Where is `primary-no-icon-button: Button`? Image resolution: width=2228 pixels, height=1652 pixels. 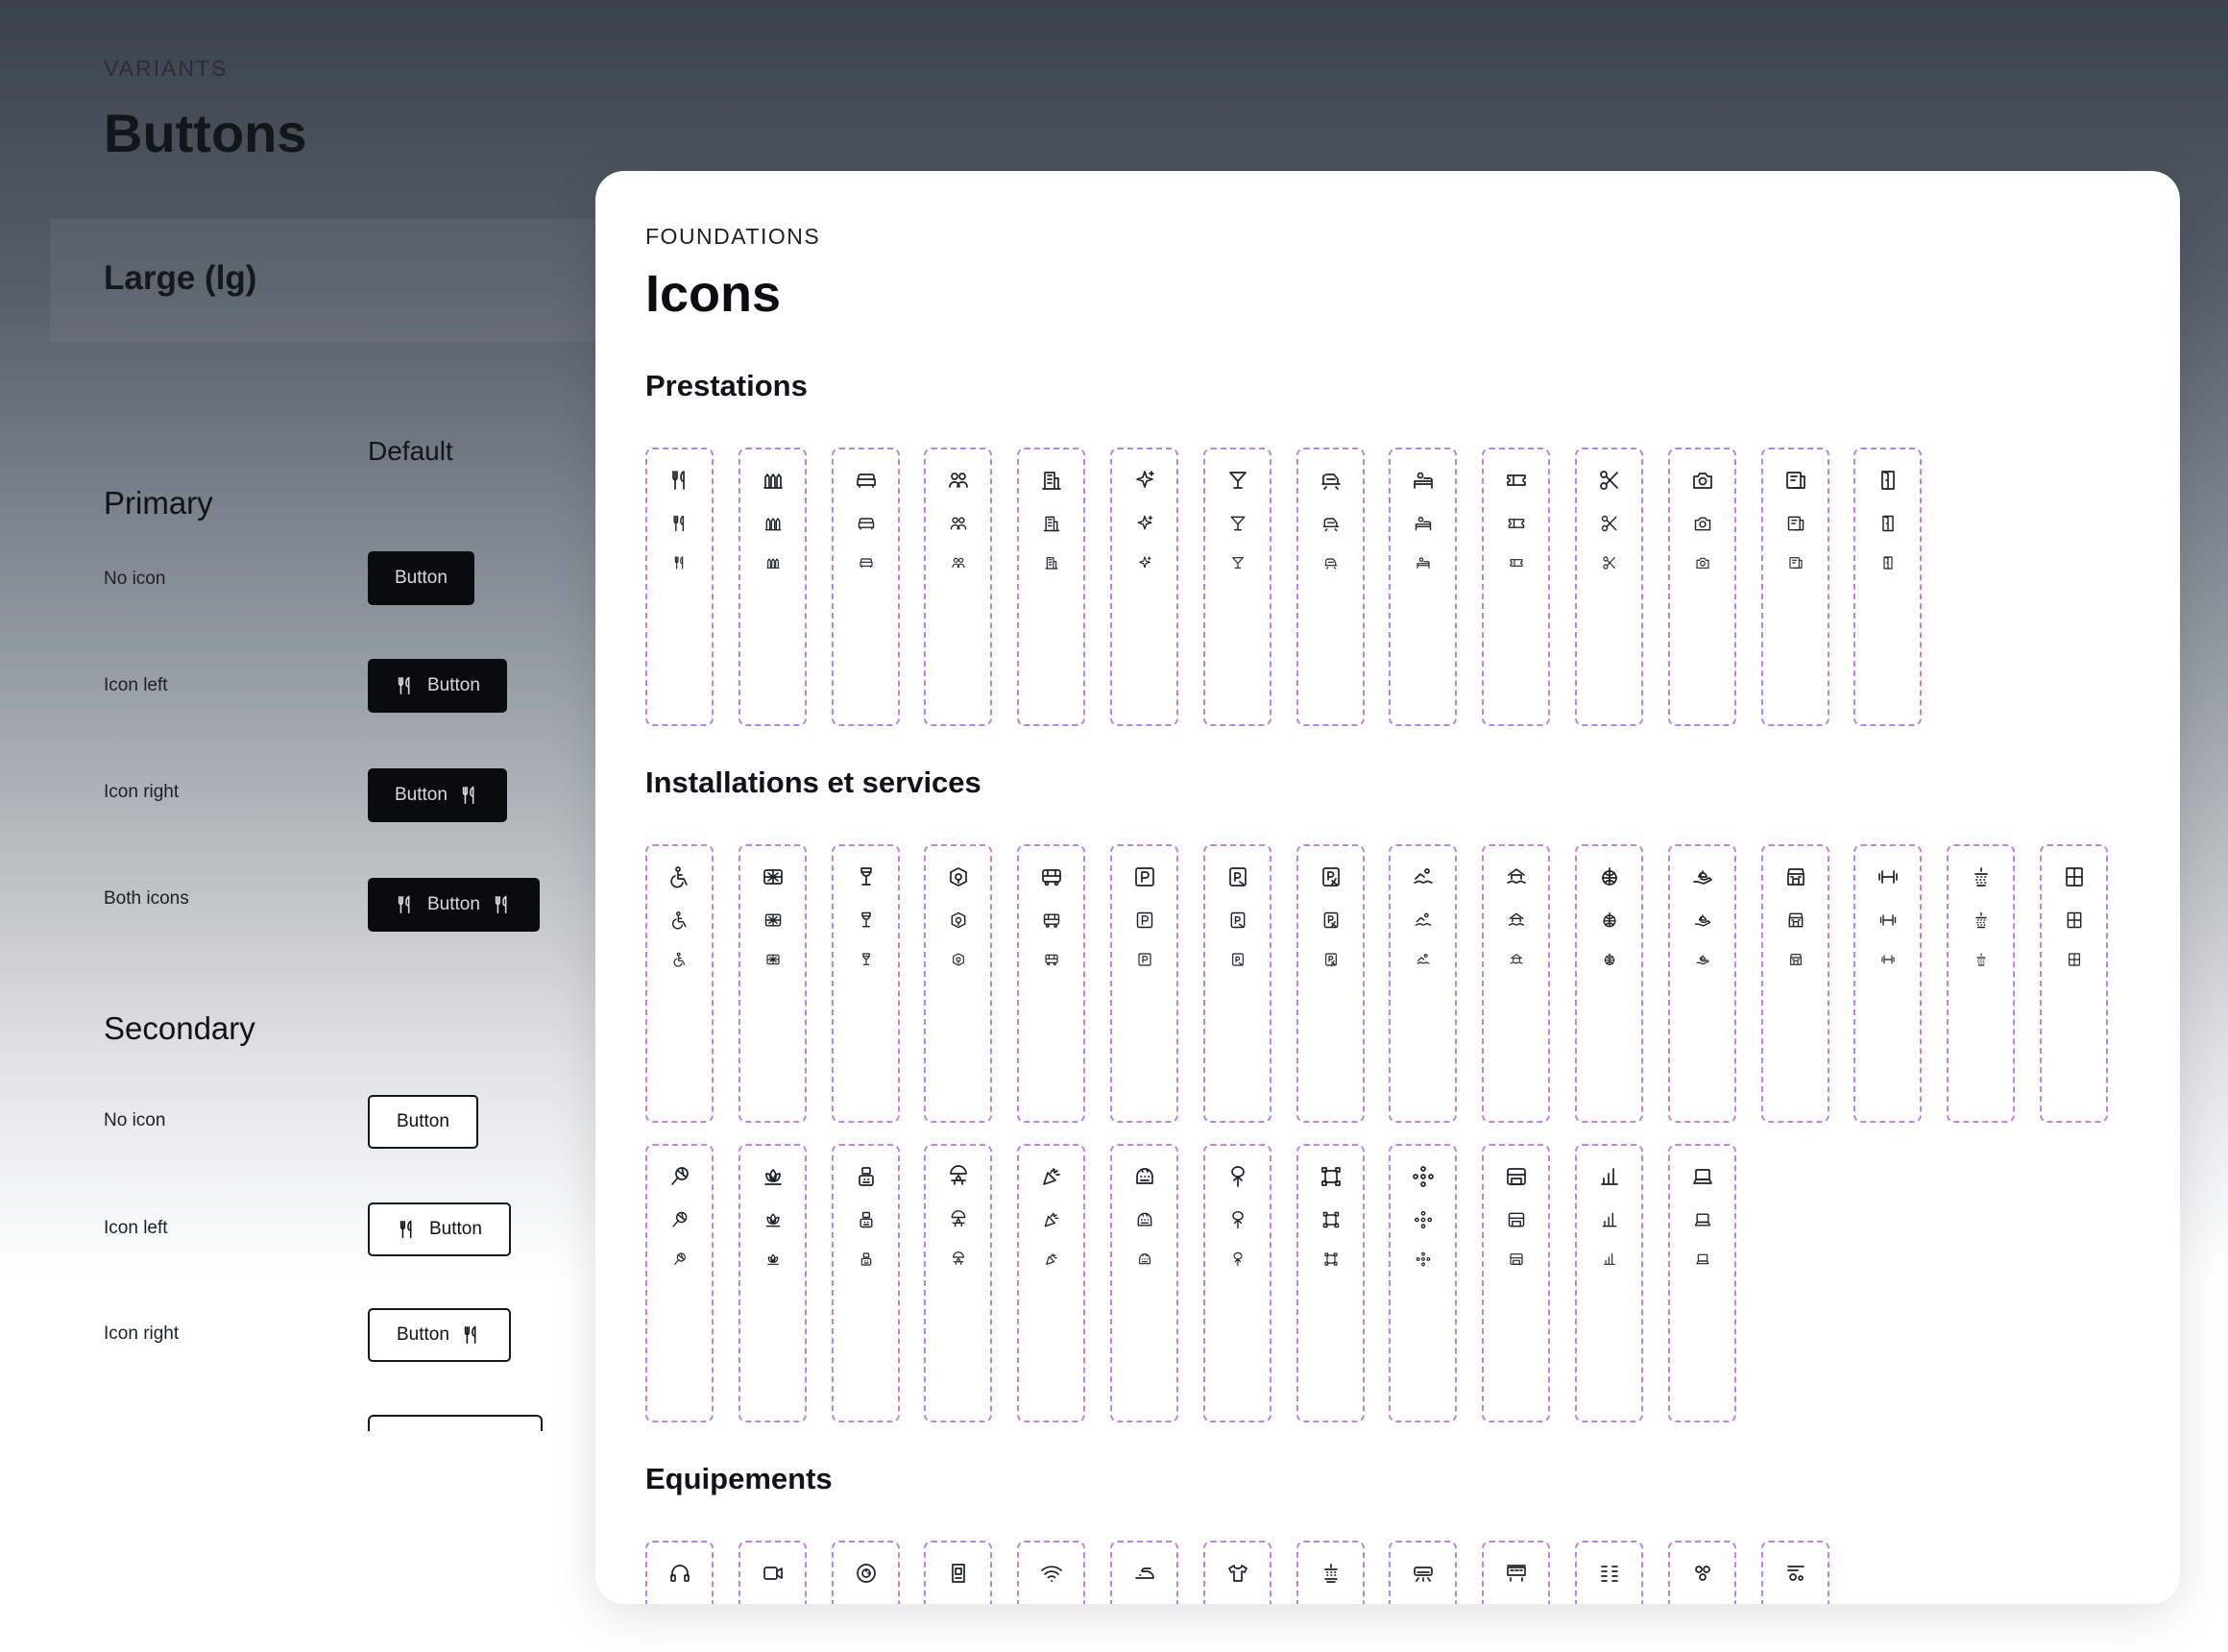 primary-no-icon-button: Button is located at coordinates (421, 578).